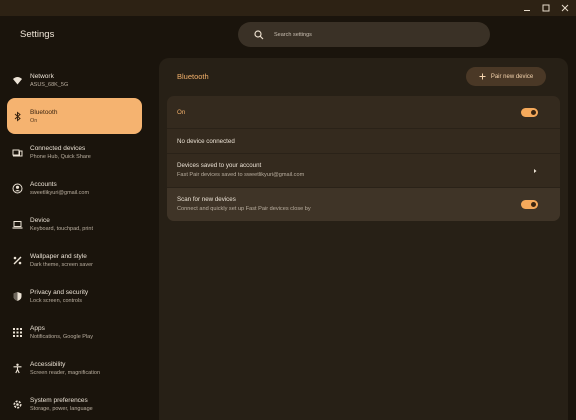  What do you see at coordinates (17, 224) in the screenshot?
I see `laptop-icon` at bounding box center [17, 224].